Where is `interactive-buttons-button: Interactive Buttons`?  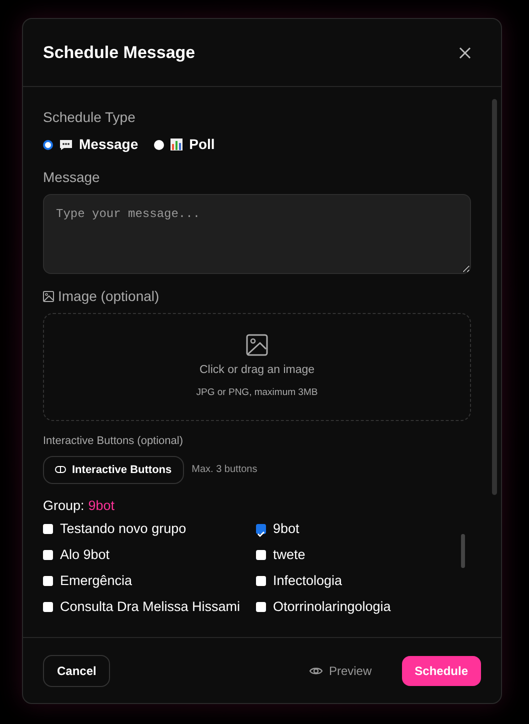
interactive-buttons-button: Interactive Buttons is located at coordinates (113, 470).